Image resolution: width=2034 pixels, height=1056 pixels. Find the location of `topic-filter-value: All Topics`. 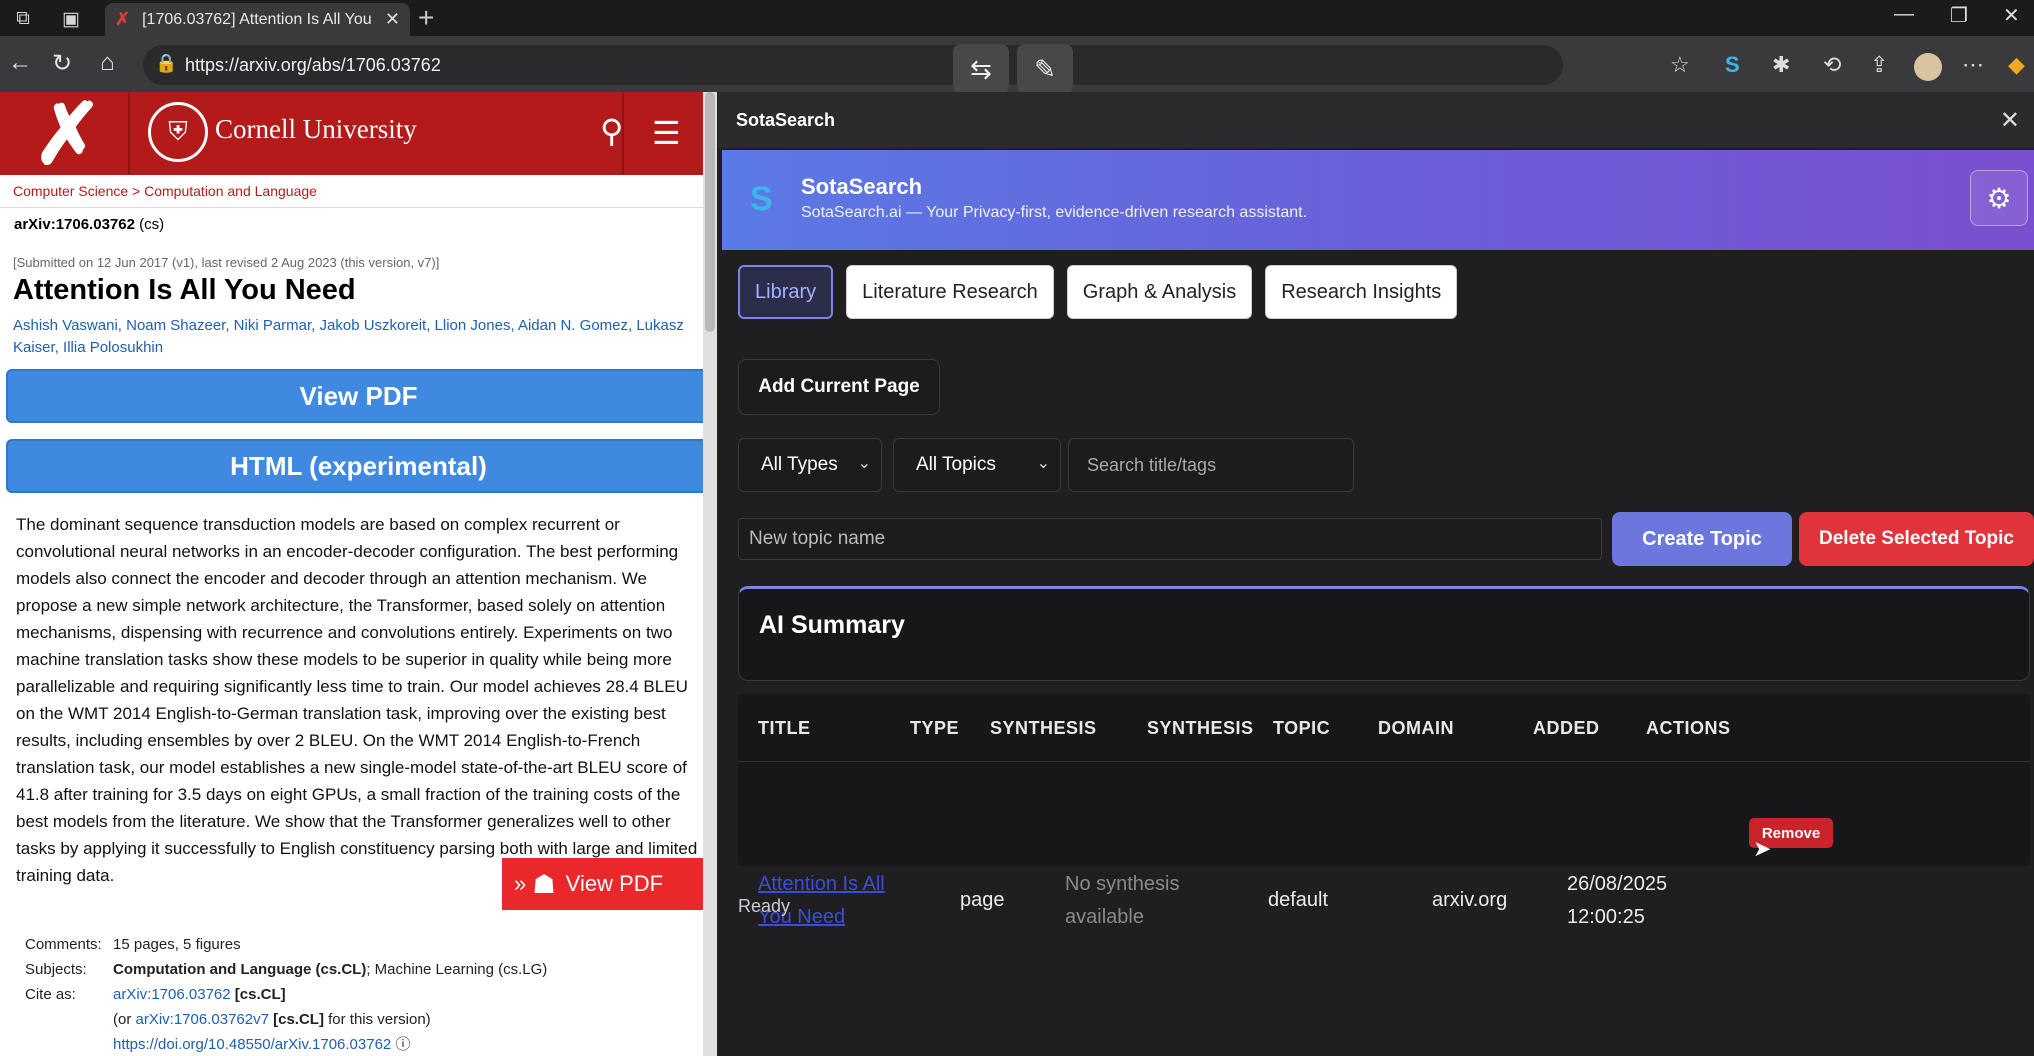

topic-filter-value: All Topics is located at coordinates (956, 464).